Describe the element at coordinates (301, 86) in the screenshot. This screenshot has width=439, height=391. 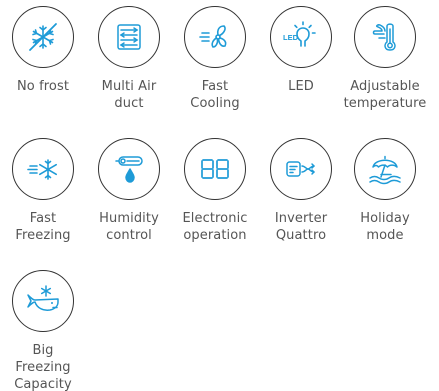
I see `feature-label: LED` at that location.